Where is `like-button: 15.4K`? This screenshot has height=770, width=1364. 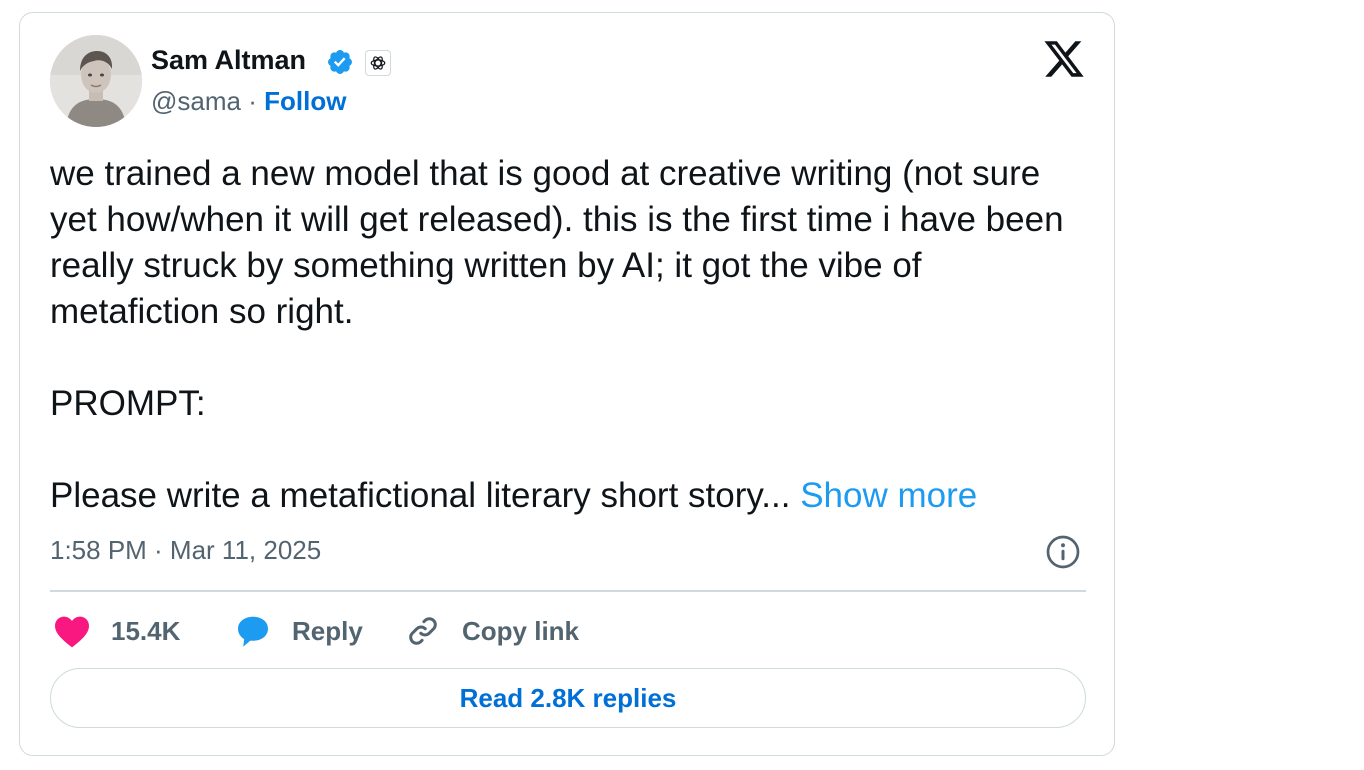 like-button: 15.4K is located at coordinates (116, 631).